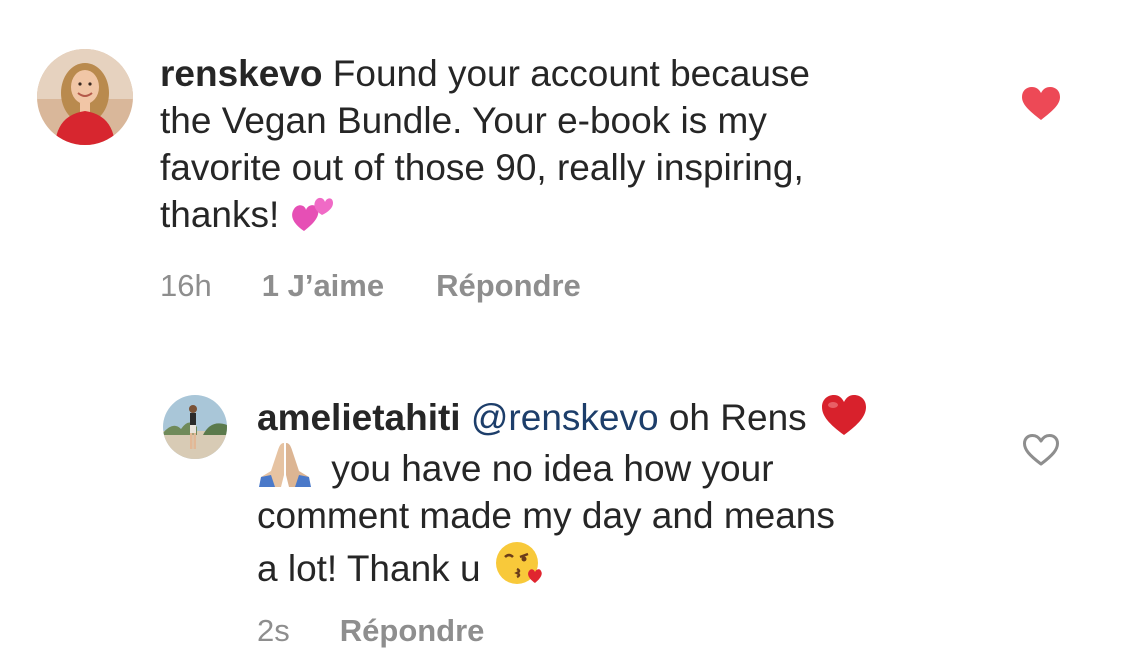 The height and width of the screenshot is (662, 1125). I want to click on comment-line: comment made my day and means, so click(546, 515).